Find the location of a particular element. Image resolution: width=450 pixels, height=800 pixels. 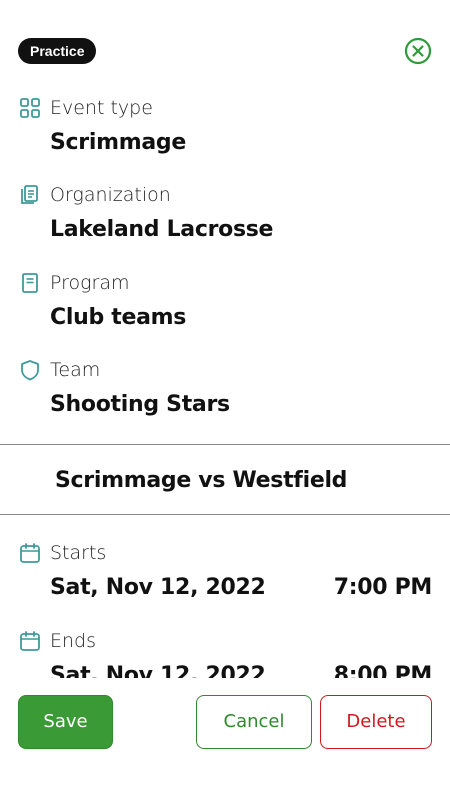

start-date: Sat, Nov 12, 2022 is located at coordinates (158, 588).